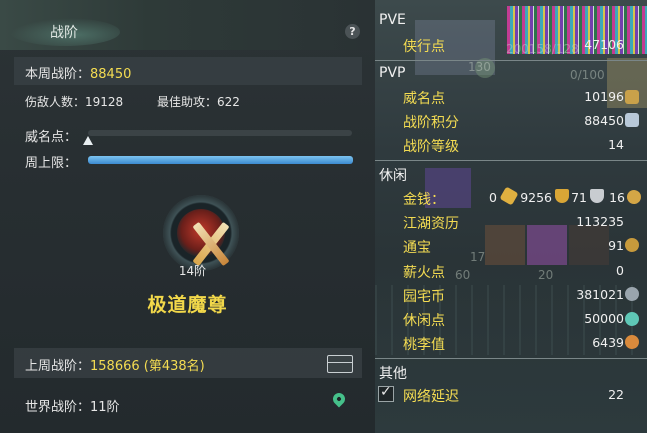 This screenshot has width=647, height=433. Describe the element at coordinates (417, 248) in the screenshot. I see `leisure-item-tongbao-label: 通宝` at that location.